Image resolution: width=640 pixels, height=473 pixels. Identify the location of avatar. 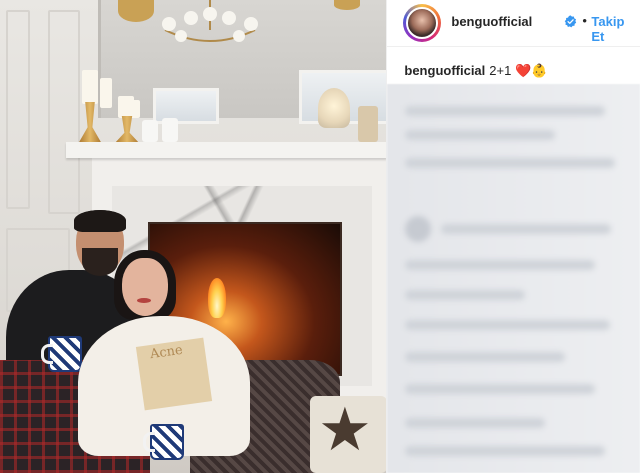
(422, 23).